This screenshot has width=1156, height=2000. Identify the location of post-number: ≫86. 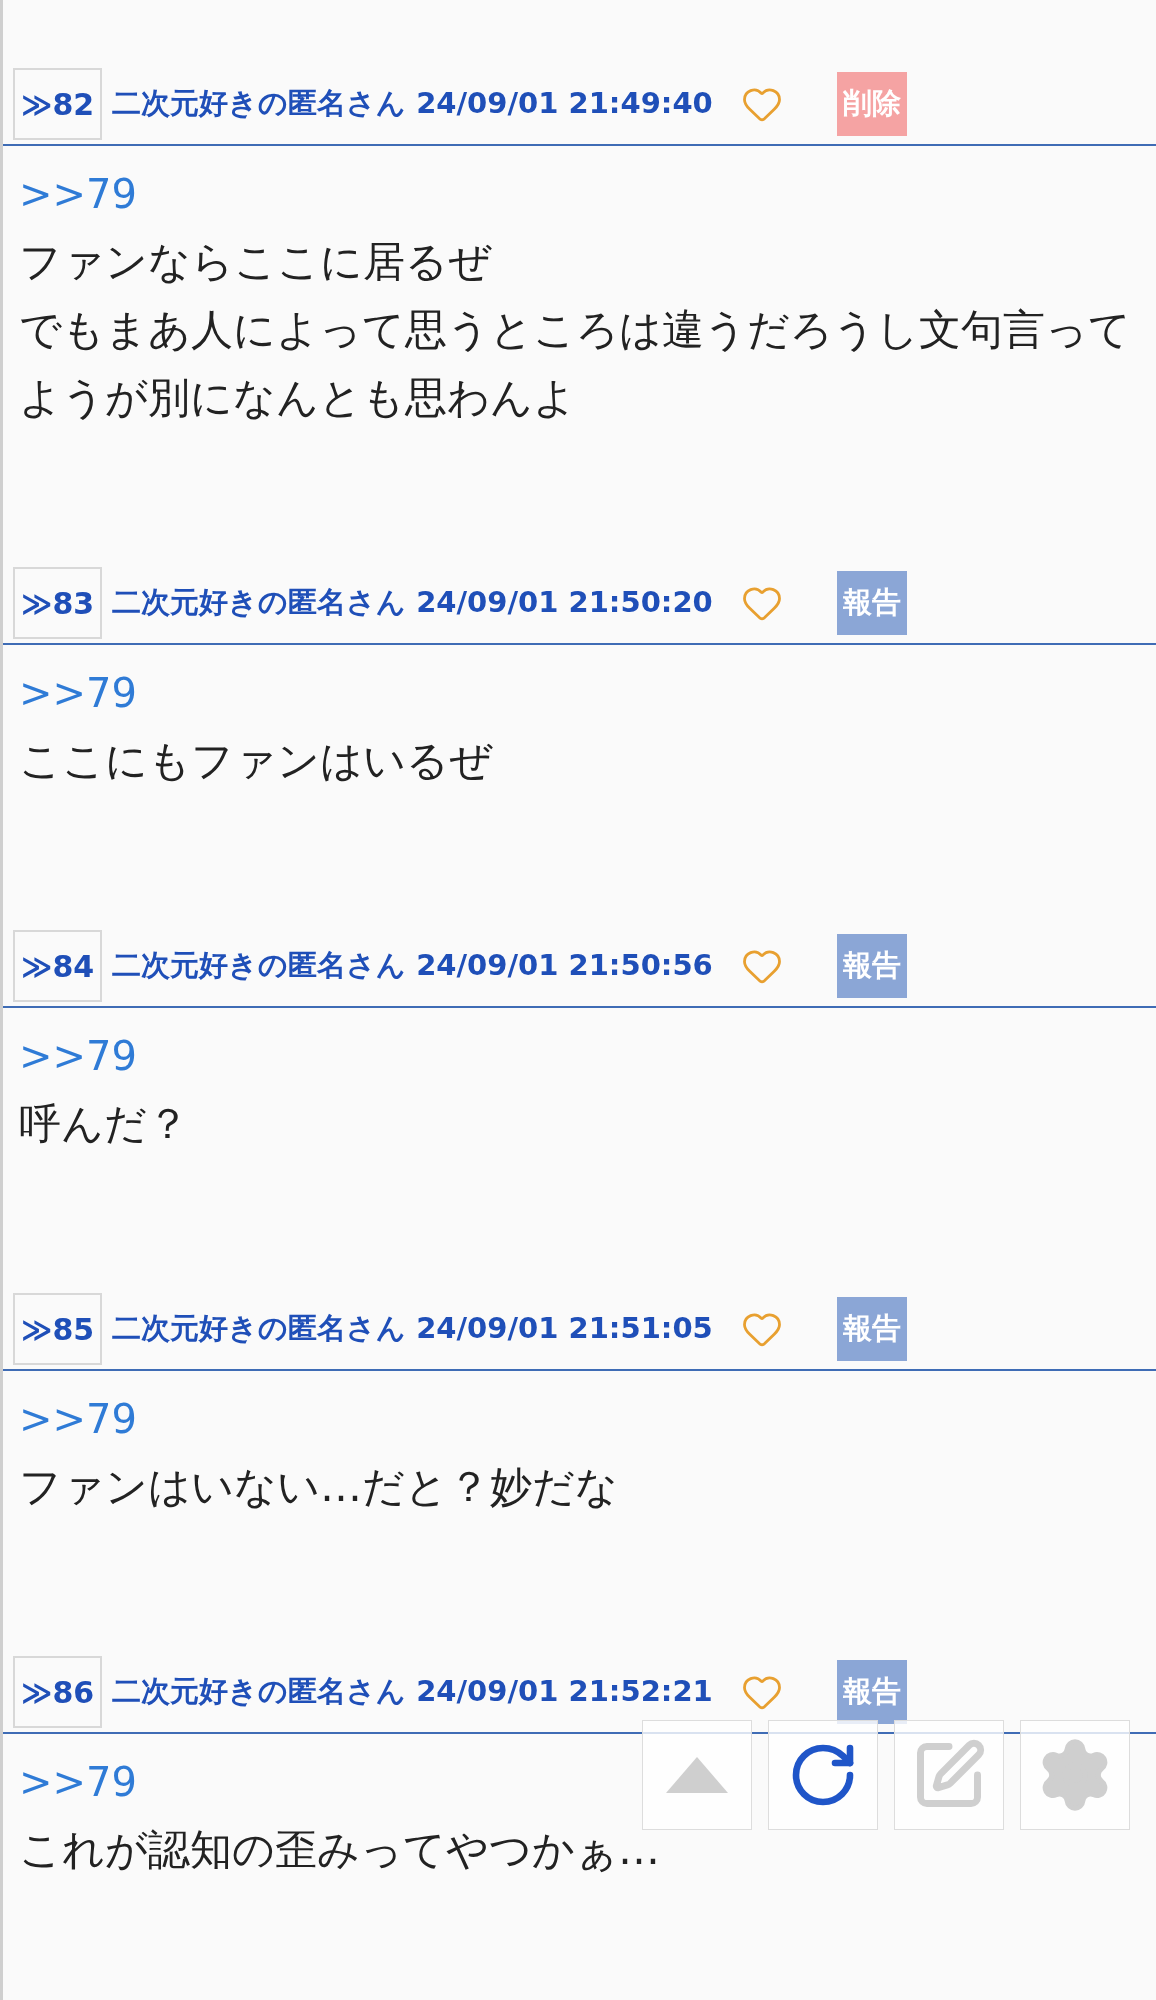
(58, 1692).